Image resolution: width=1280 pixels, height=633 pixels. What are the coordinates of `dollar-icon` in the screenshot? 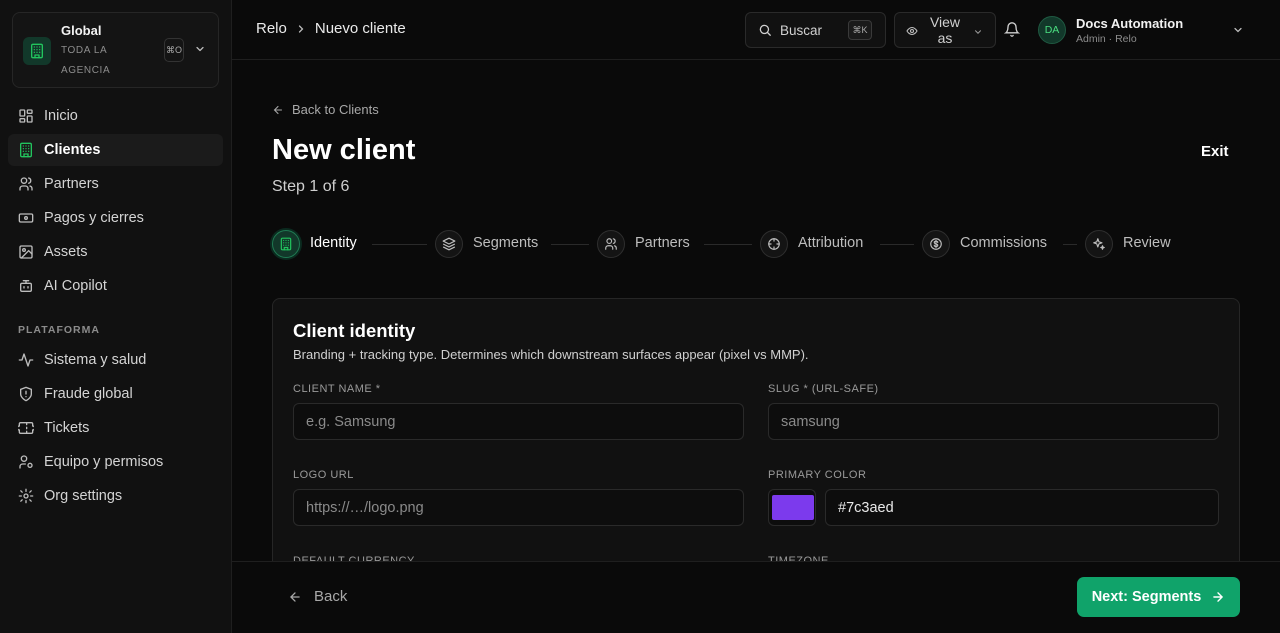 It's located at (936, 244).